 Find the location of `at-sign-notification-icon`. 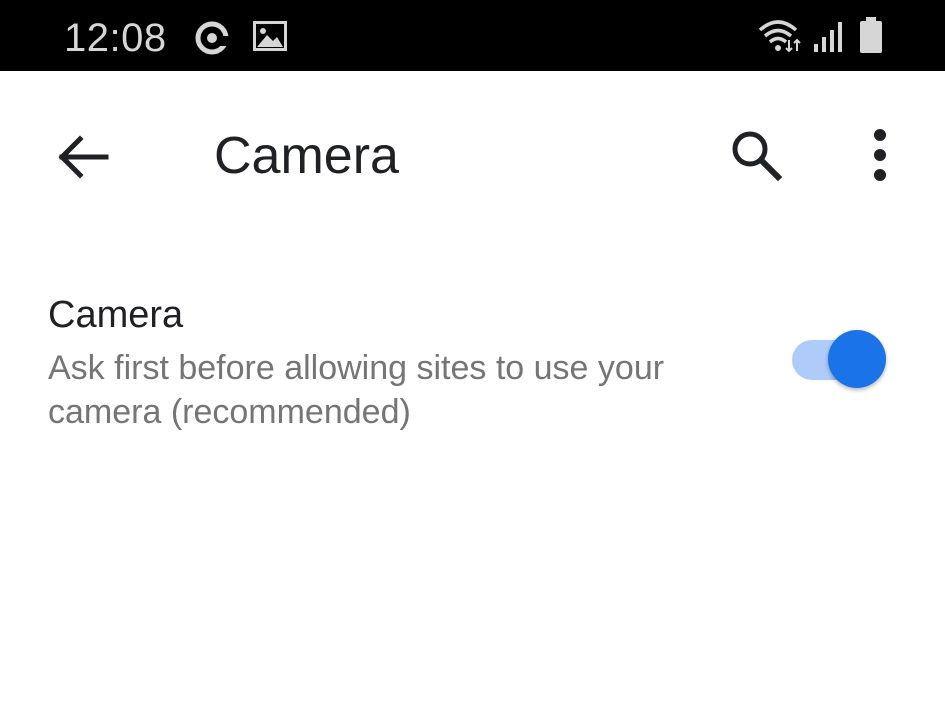

at-sign-notification-icon is located at coordinates (213, 40).